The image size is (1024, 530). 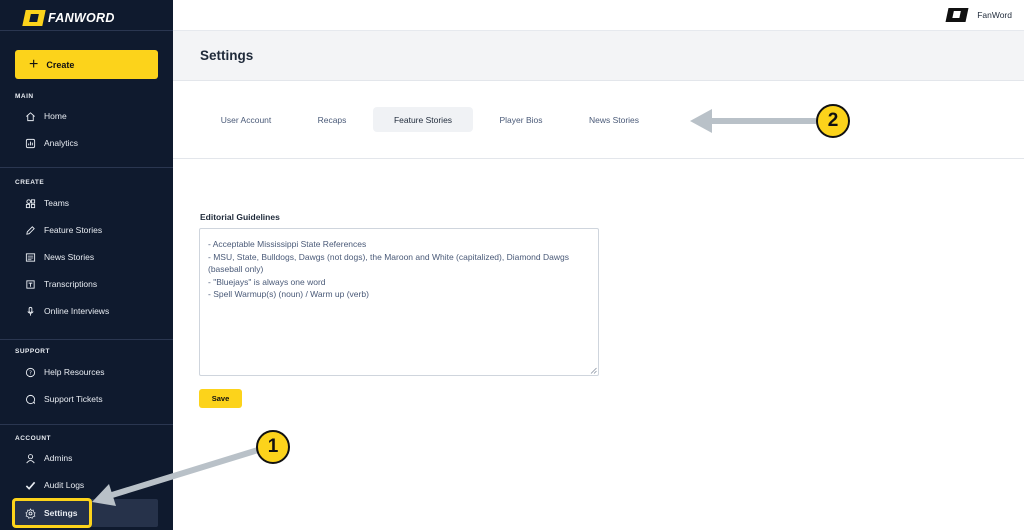 I want to click on help-icon: ?, so click(x=30, y=372).